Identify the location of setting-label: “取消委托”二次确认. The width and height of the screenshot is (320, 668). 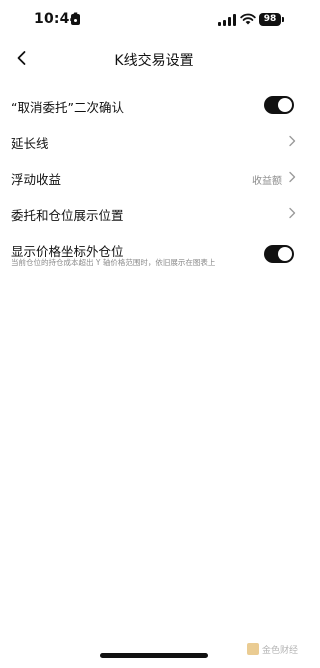
(67, 107).